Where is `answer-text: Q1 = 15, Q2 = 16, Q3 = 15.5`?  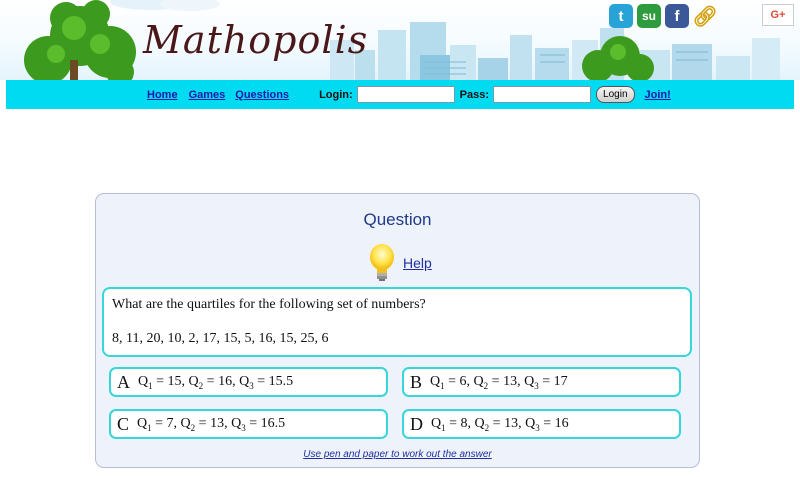 answer-text: Q1 = 15, Q2 = 16, Q3 = 15.5 is located at coordinates (216, 382).